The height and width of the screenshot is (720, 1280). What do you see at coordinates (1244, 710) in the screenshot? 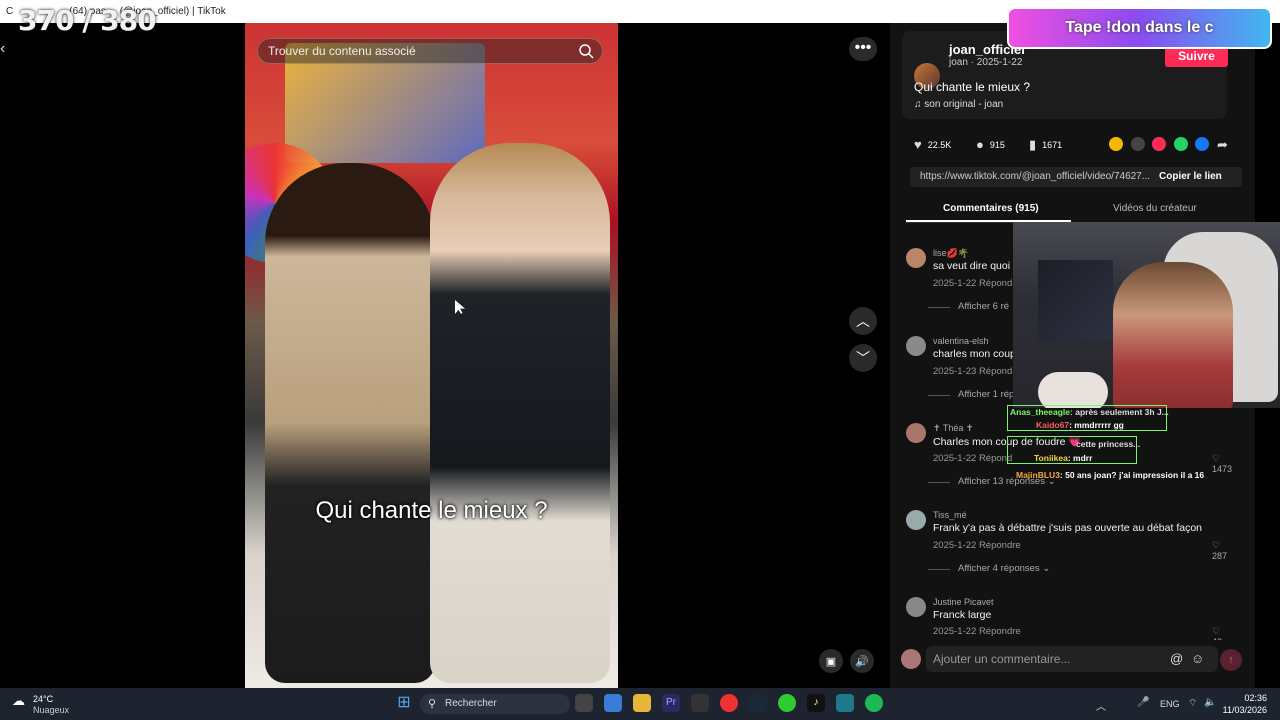
I see `clock-date: 11/03/2026` at bounding box center [1244, 710].